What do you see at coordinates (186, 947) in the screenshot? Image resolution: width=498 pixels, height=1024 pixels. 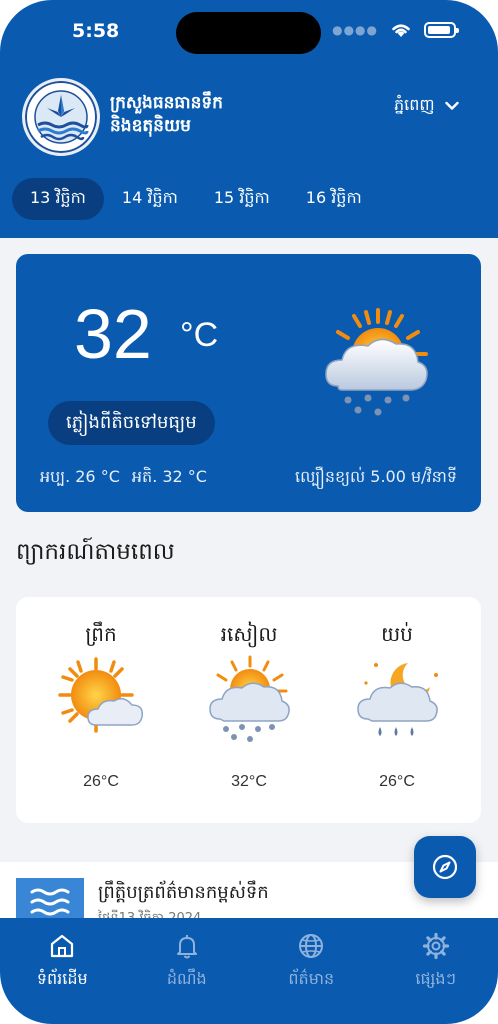 I see `bell-icon` at bounding box center [186, 947].